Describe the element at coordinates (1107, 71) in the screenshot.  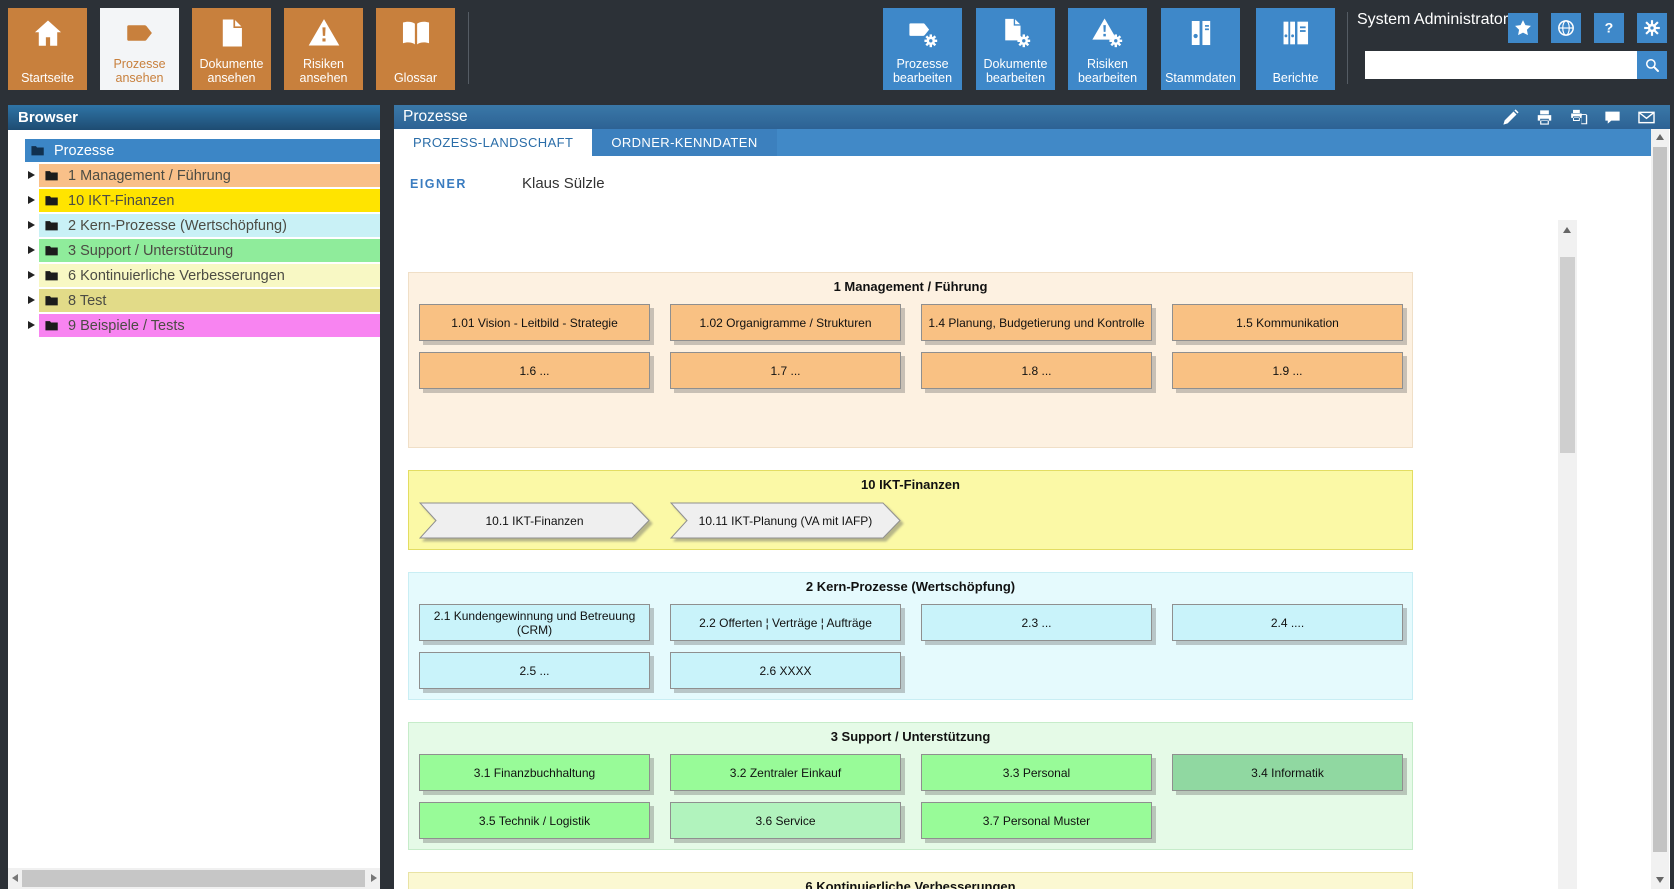
I see `nav-button-label: Risiken bearbeiten` at that location.